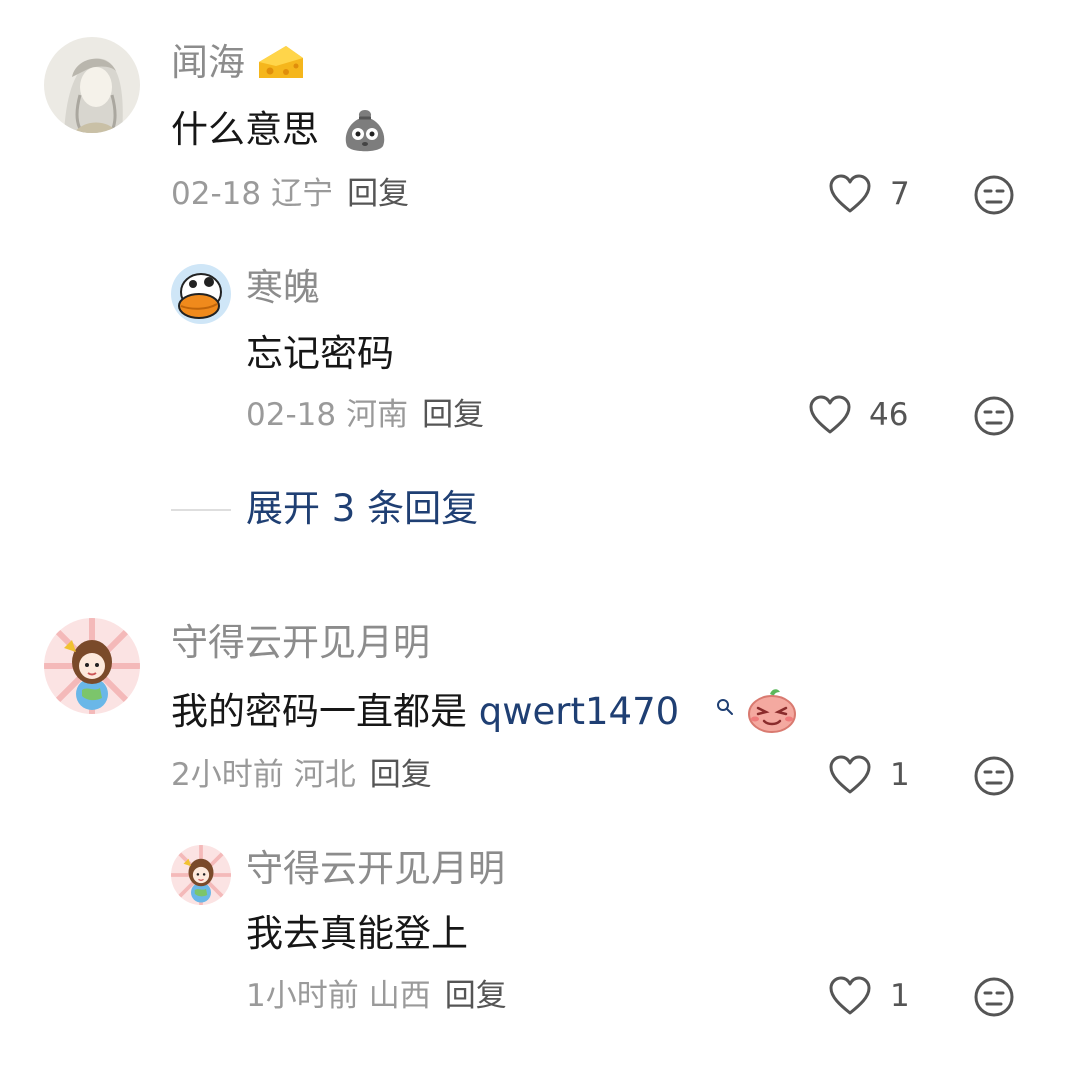 The height and width of the screenshot is (1074, 1079). What do you see at coordinates (291, 415) in the screenshot?
I see `reply-time: 02-18` at bounding box center [291, 415].